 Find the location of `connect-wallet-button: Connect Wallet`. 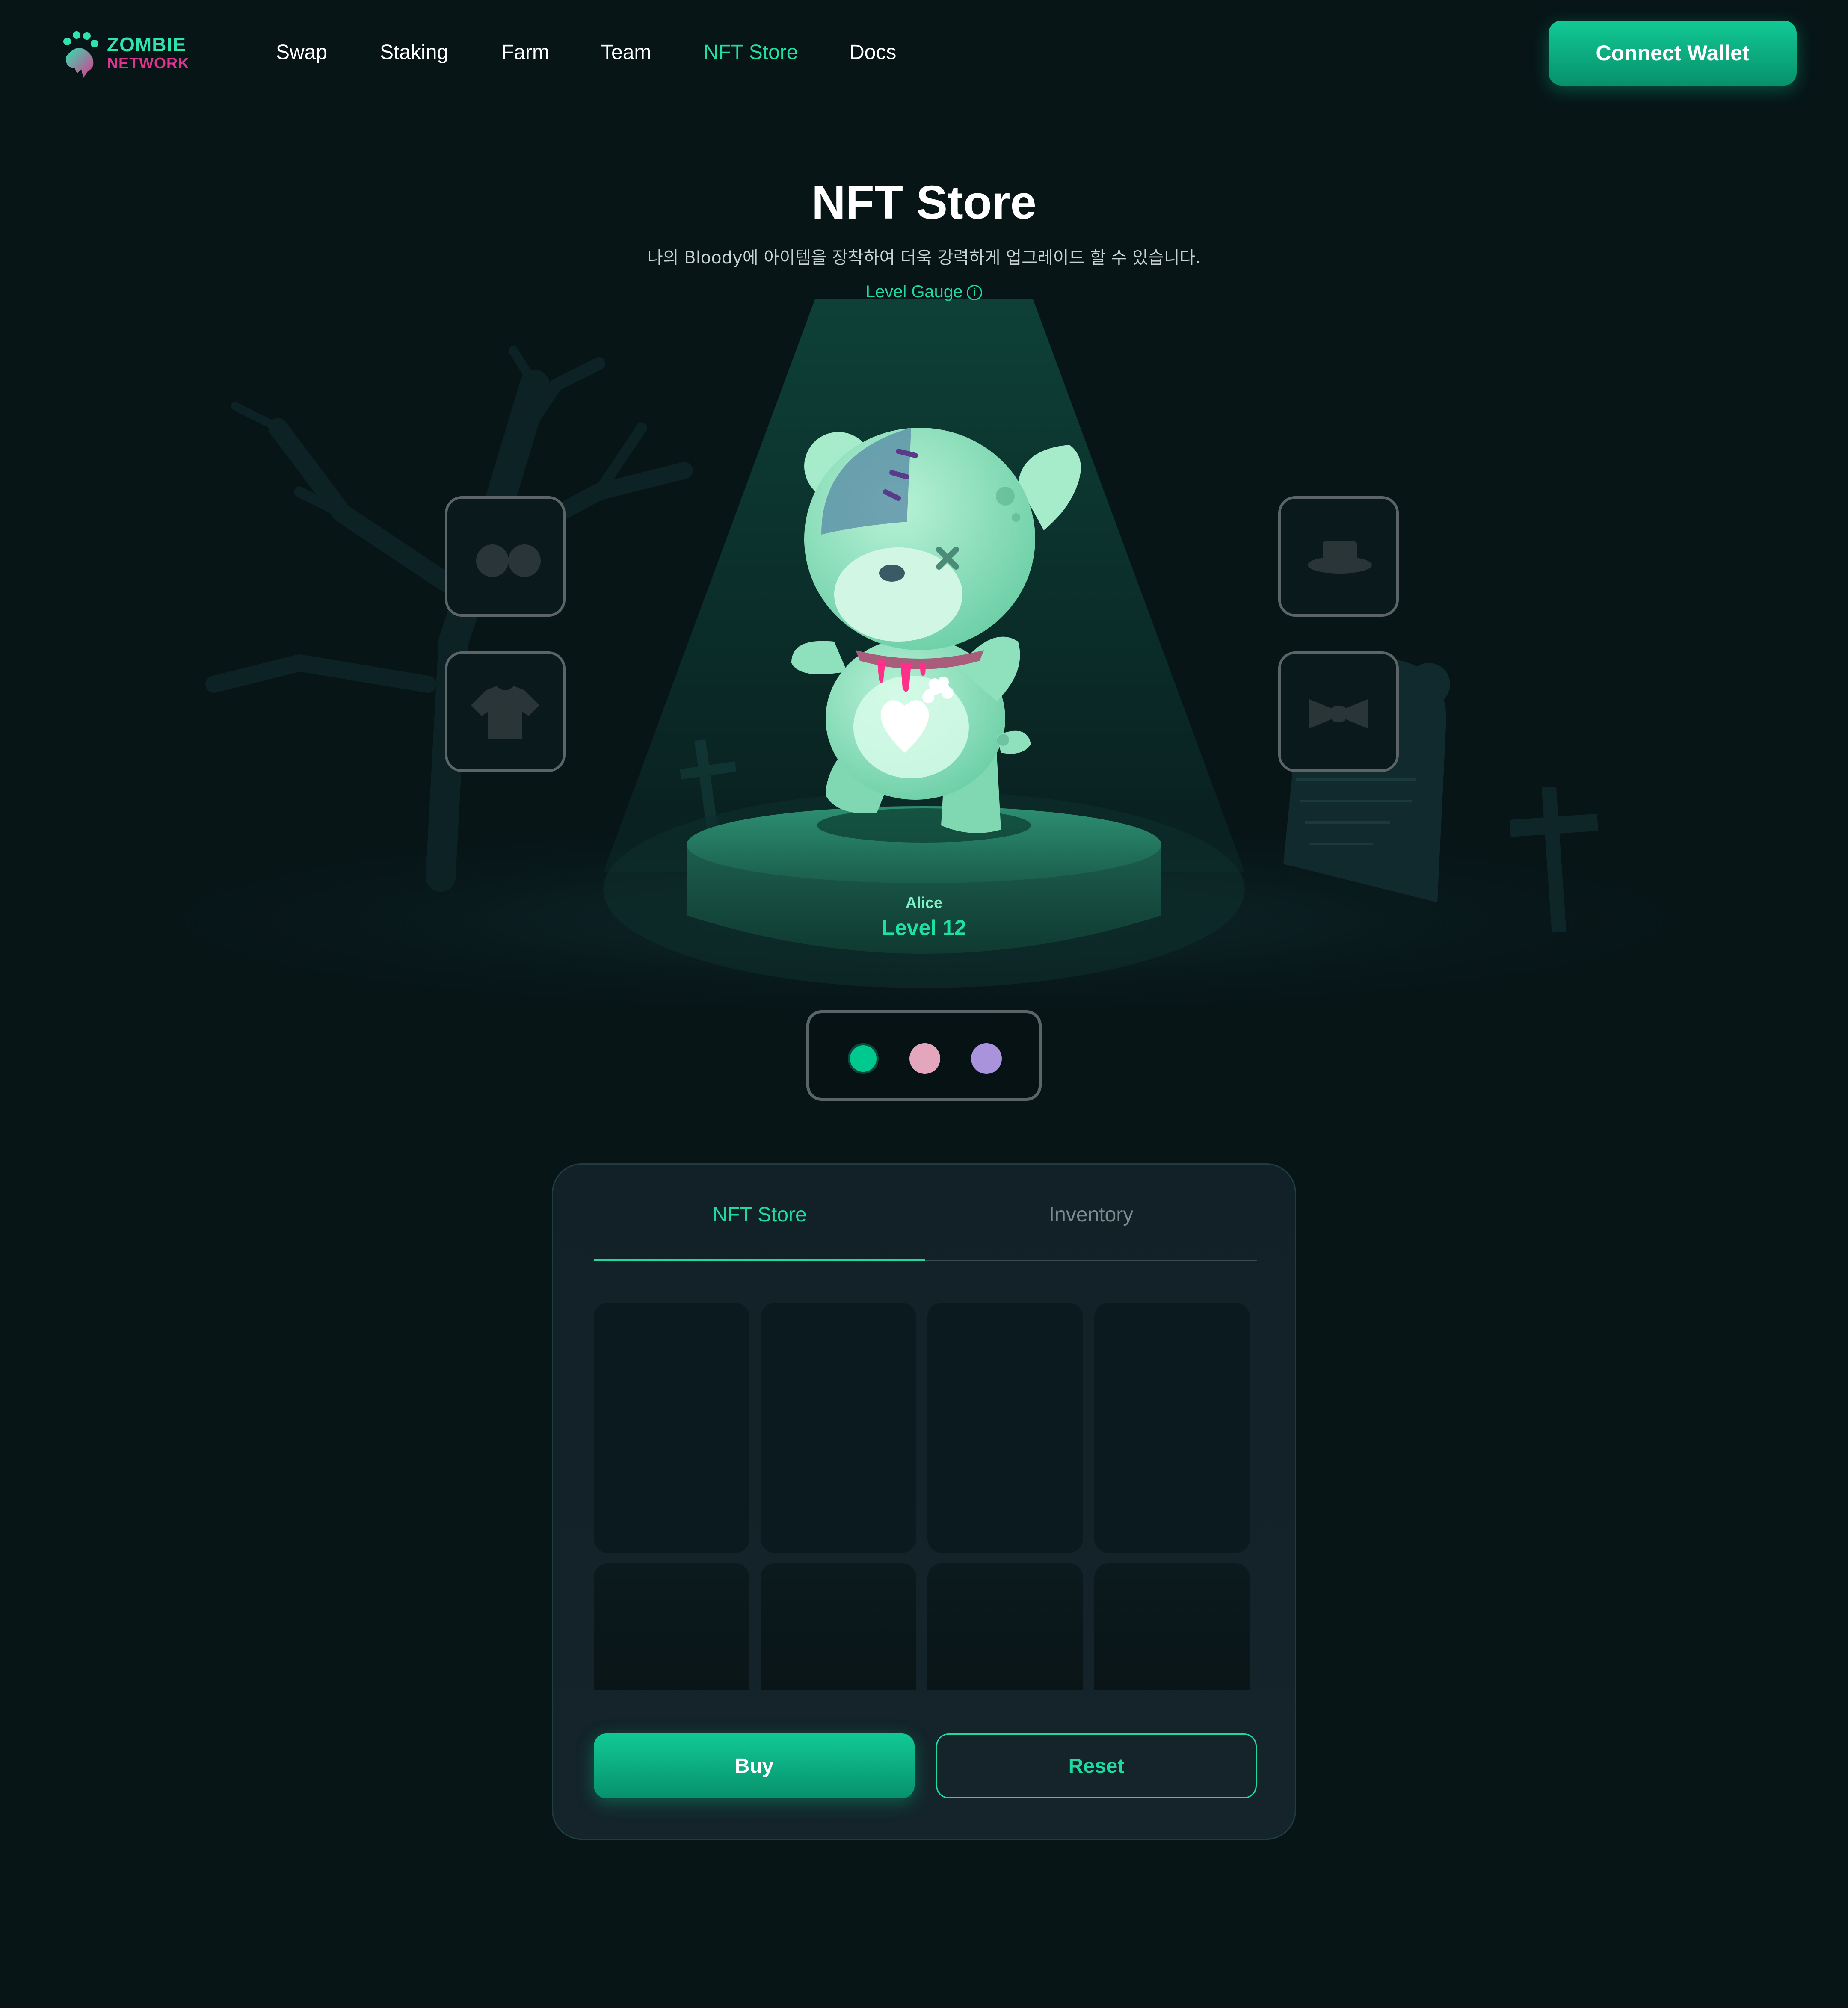

connect-wallet-button: Connect Wallet is located at coordinates (1673, 53).